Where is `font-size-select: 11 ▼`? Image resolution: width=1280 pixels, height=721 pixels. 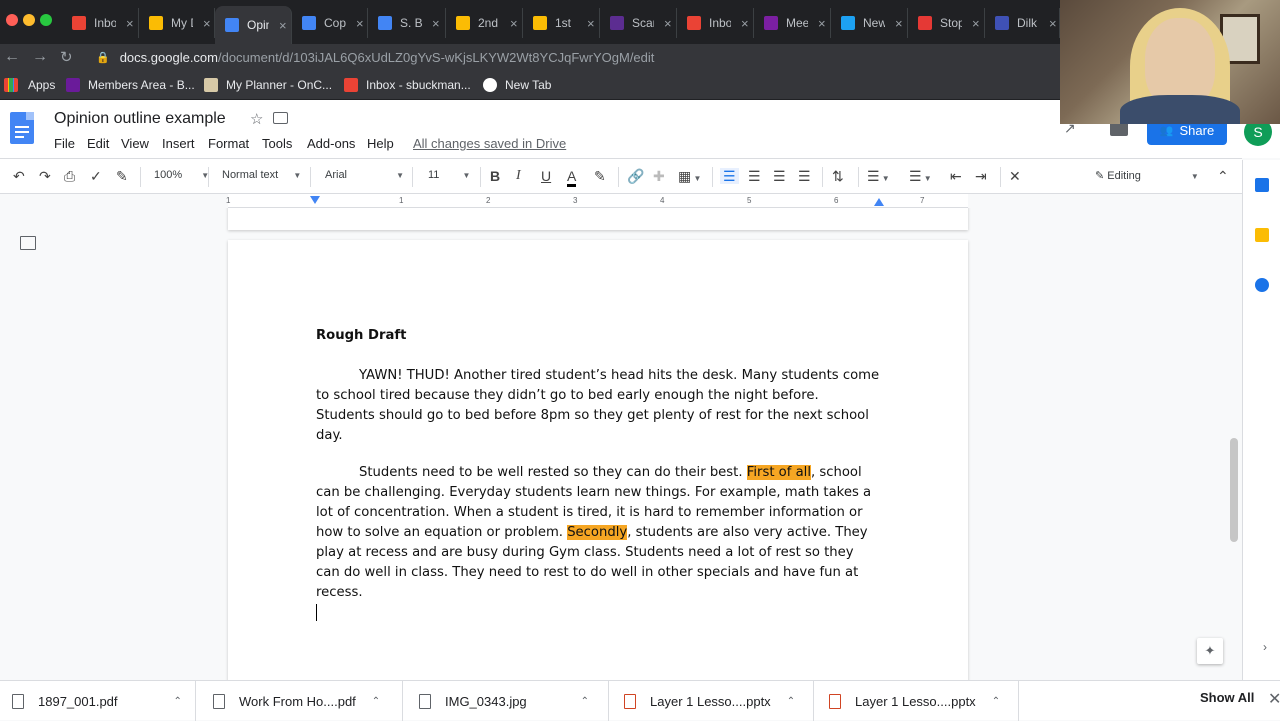
font-size-select: 11 ▼ is located at coordinates (449, 175).